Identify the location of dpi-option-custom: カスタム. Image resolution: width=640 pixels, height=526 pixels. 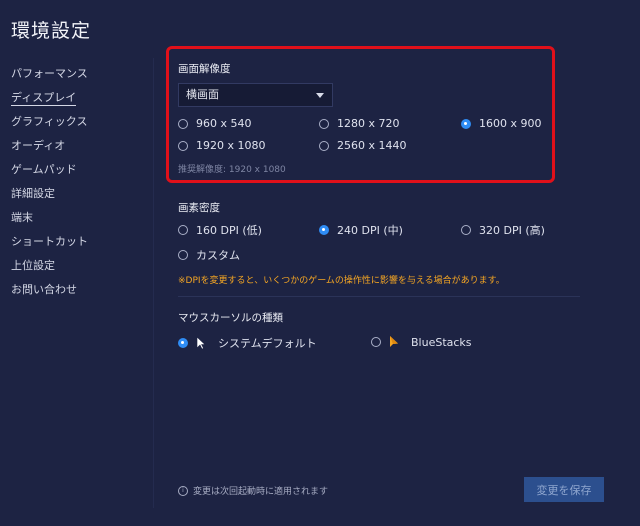
(209, 255).